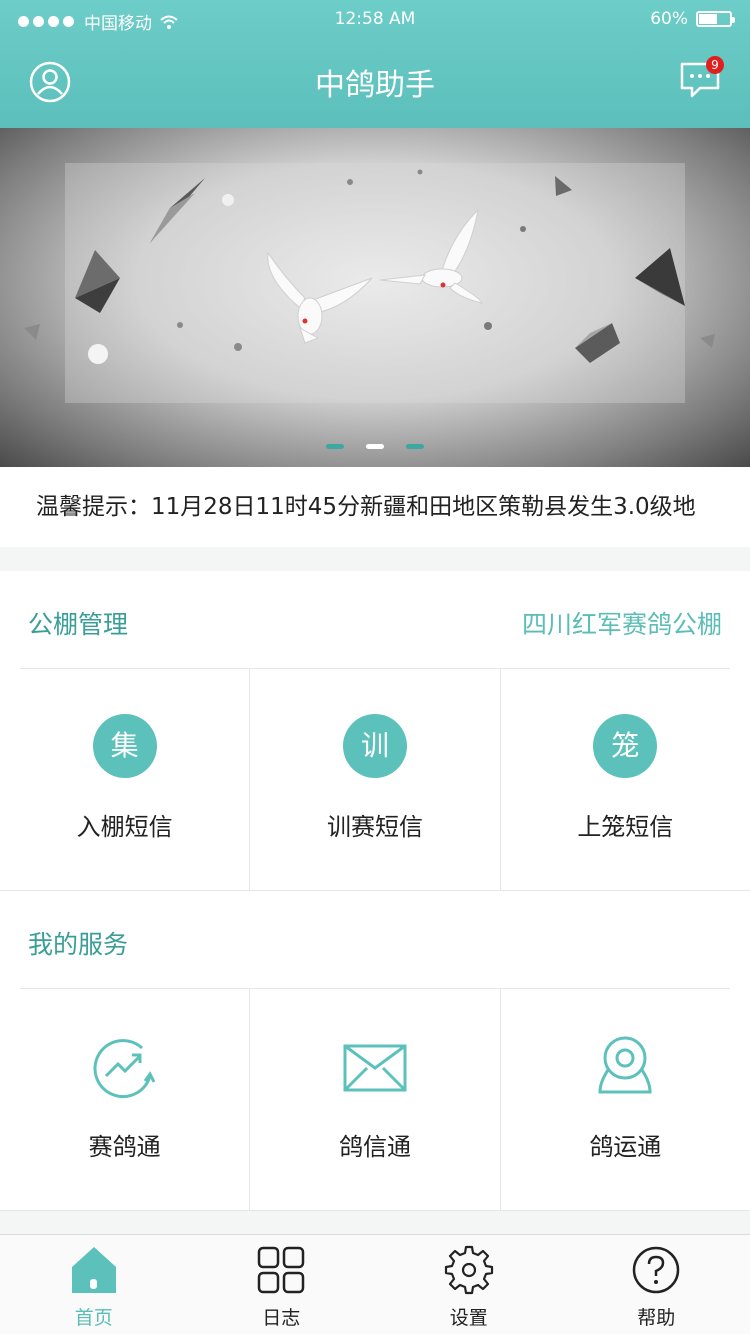 Image resolution: width=750 pixels, height=1334 pixels. I want to click on cell-label: 赛鸽通, so click(124, 1147).